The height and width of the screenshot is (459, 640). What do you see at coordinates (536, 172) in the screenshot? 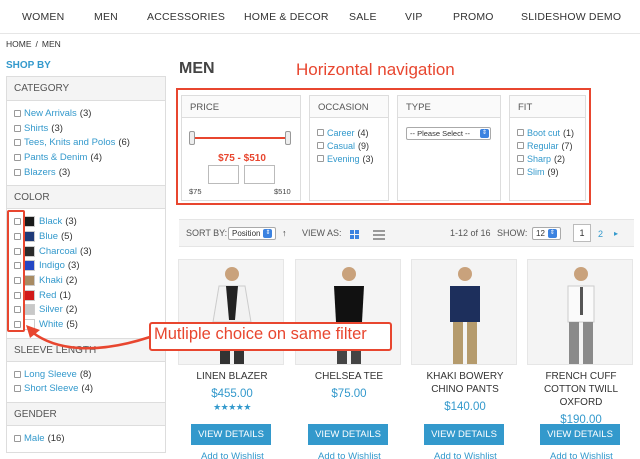
I see `option-label: Slim` at bounding box center [536, 172].